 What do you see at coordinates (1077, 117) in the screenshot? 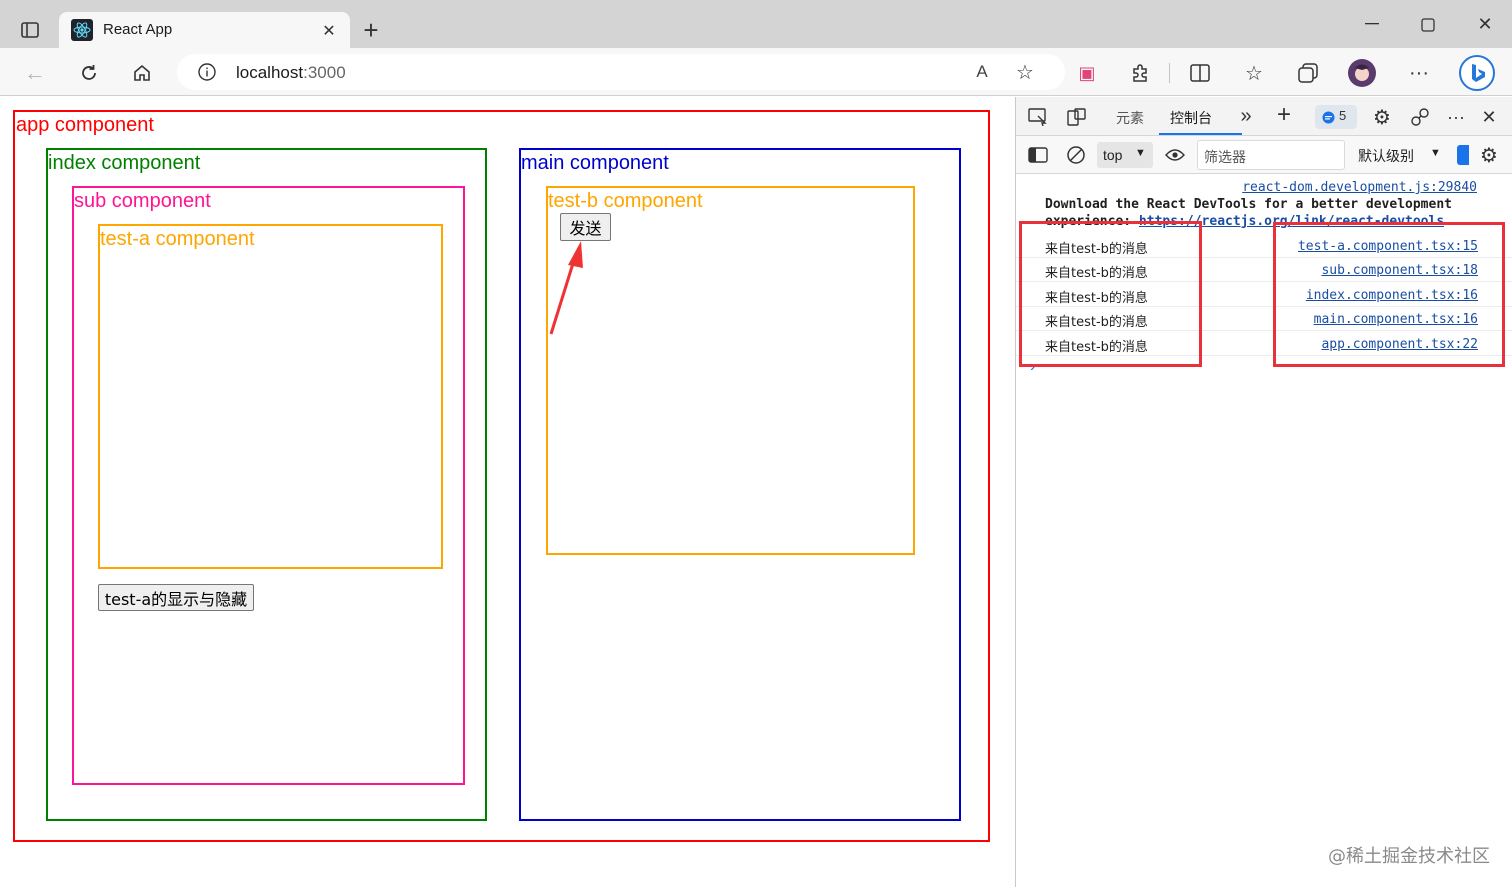
I see `device-toolbar-icon` at bounding box center [1077, 117].